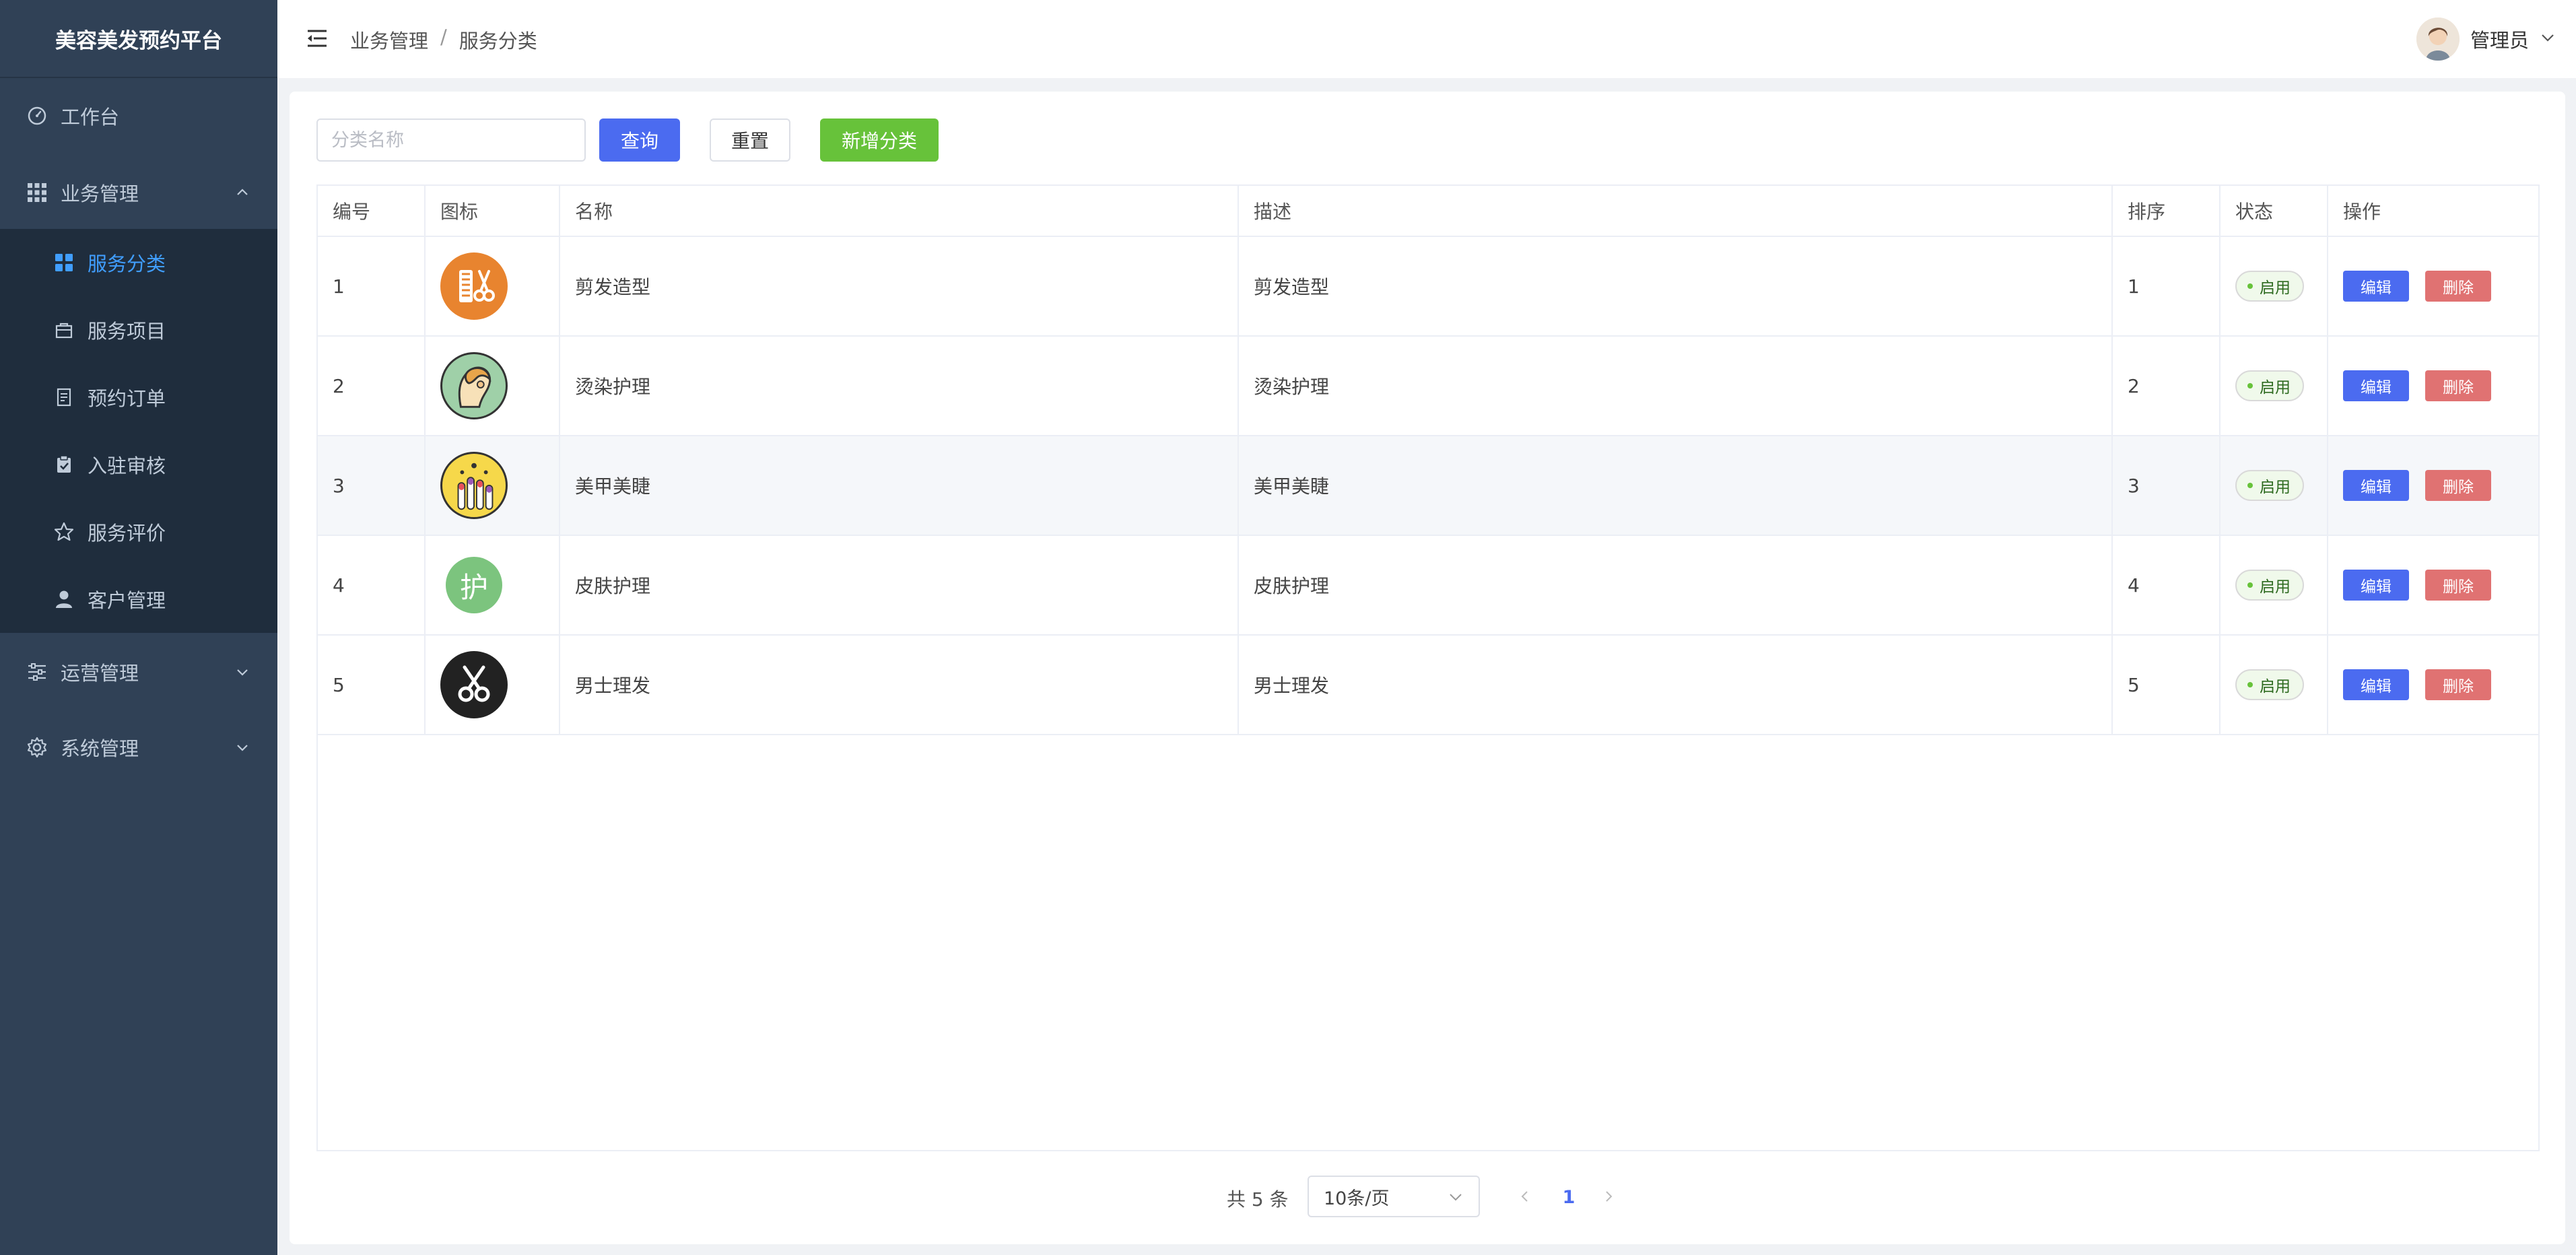  I want to click on sidebar-item-customer-management: 客户管理, so click(138, 599).